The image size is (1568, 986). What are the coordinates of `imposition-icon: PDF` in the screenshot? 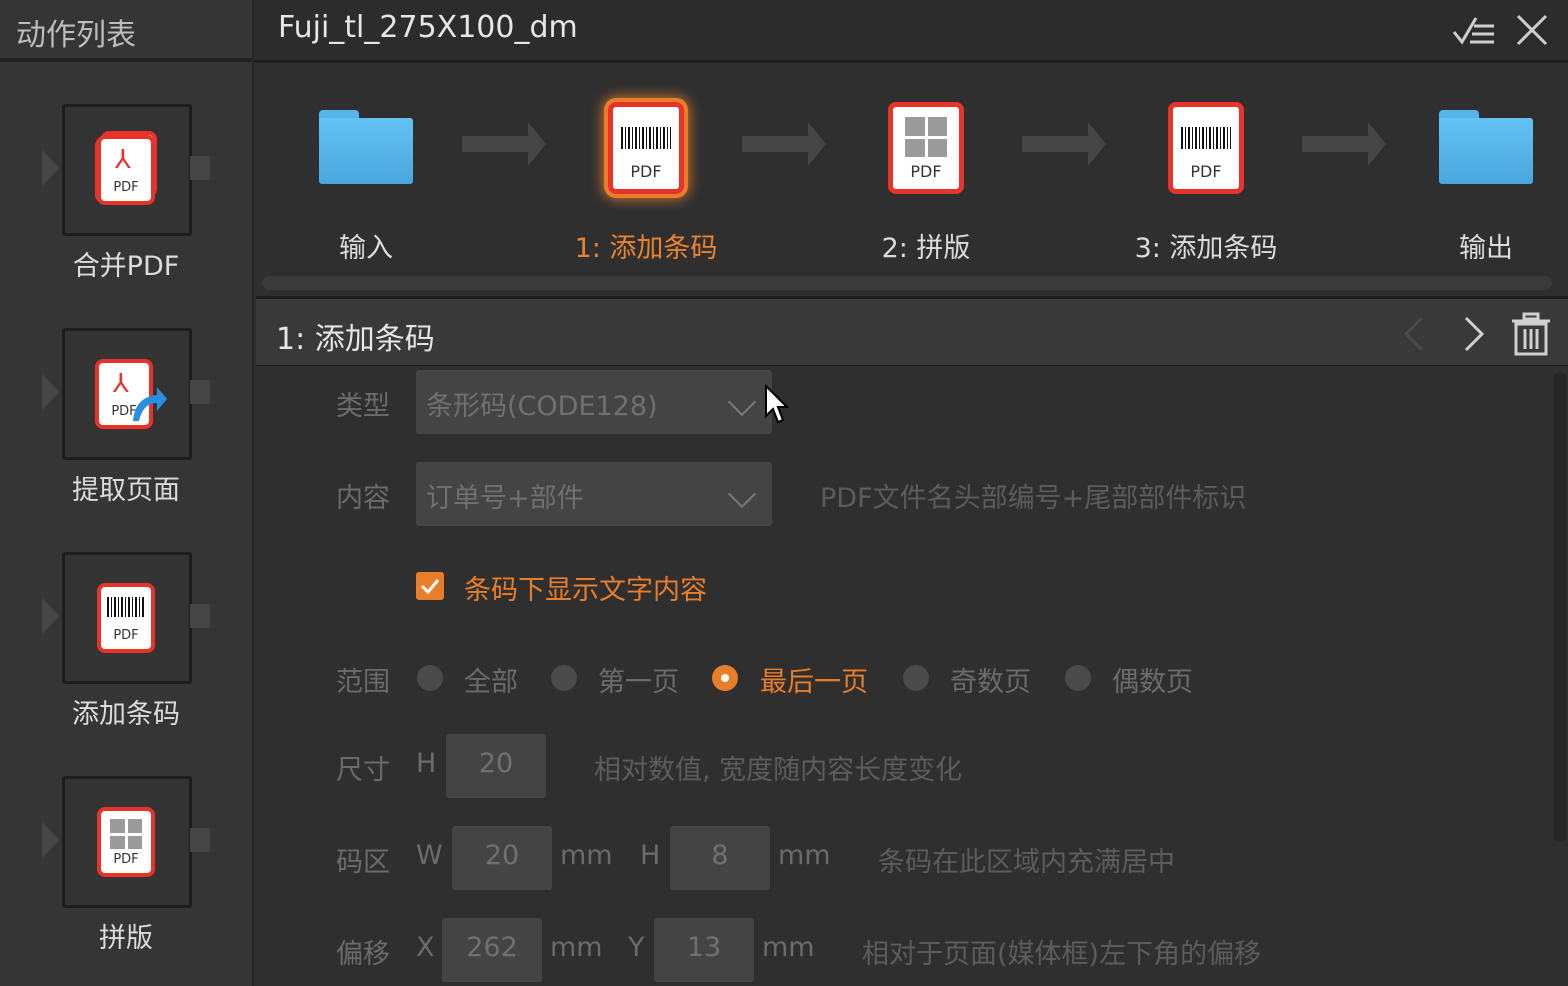 It's located at (926, 148).